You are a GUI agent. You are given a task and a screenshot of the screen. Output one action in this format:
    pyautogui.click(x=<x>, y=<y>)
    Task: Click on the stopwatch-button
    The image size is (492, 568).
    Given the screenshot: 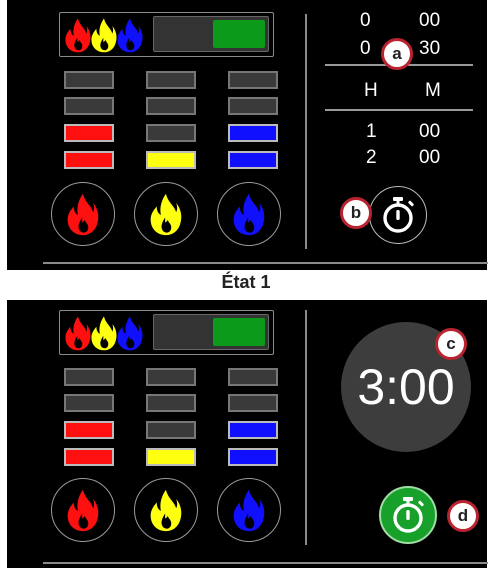 What is the action you would take?
    pyautogui.click(x=398, y=215)
    